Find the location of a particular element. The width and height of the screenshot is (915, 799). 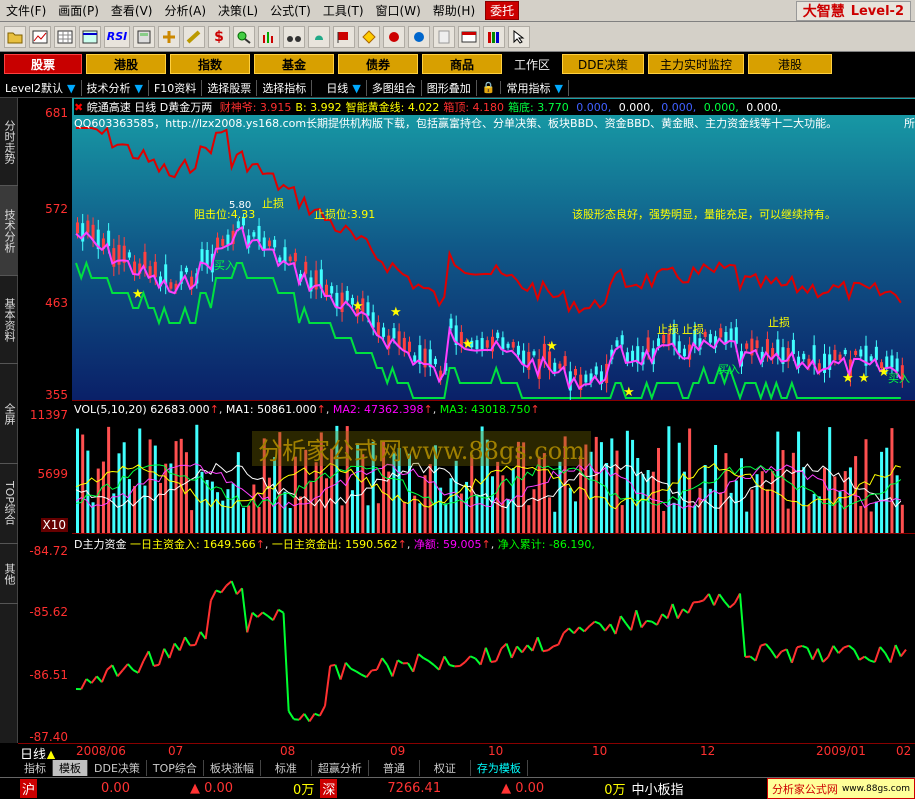

zoom-icon is located at coordinates (244, 37).